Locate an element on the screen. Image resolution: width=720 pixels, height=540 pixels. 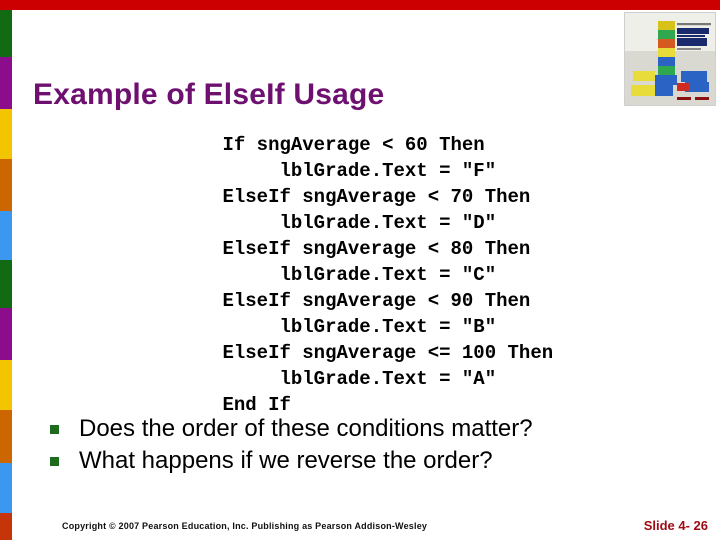
stripe-segment-3-orange is located at coordinates (6, 185).